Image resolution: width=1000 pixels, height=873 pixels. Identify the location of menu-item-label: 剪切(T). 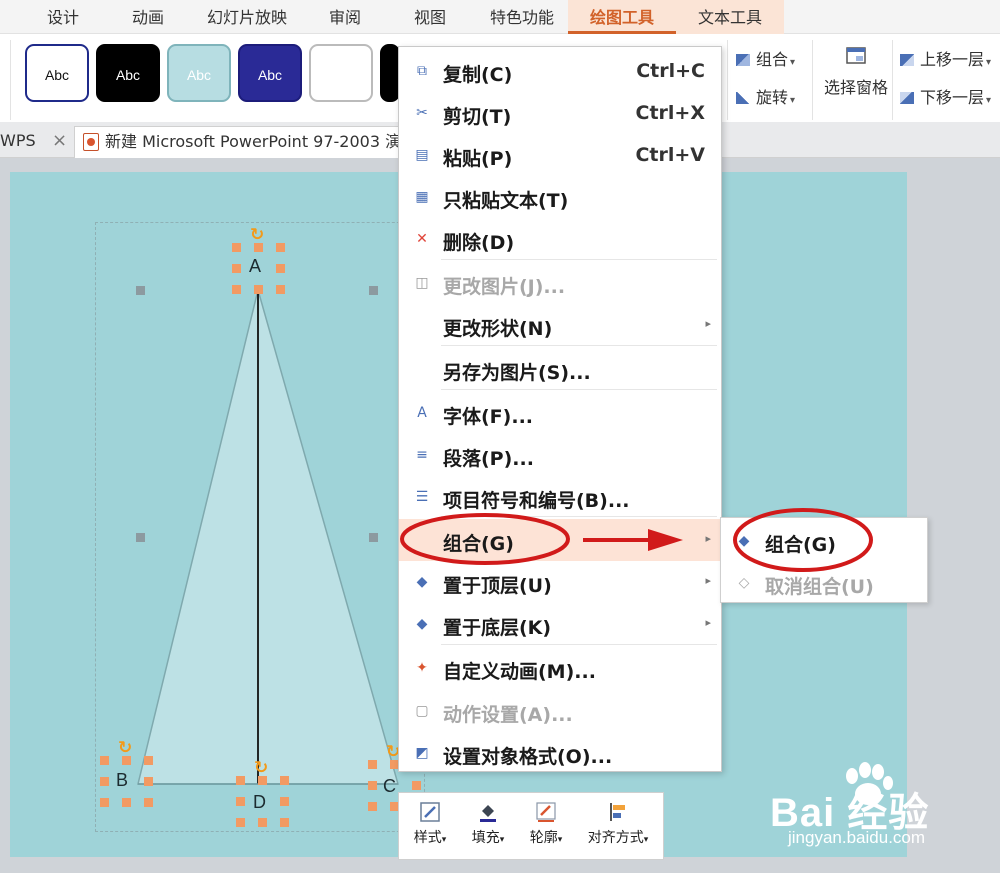
(477, 117).